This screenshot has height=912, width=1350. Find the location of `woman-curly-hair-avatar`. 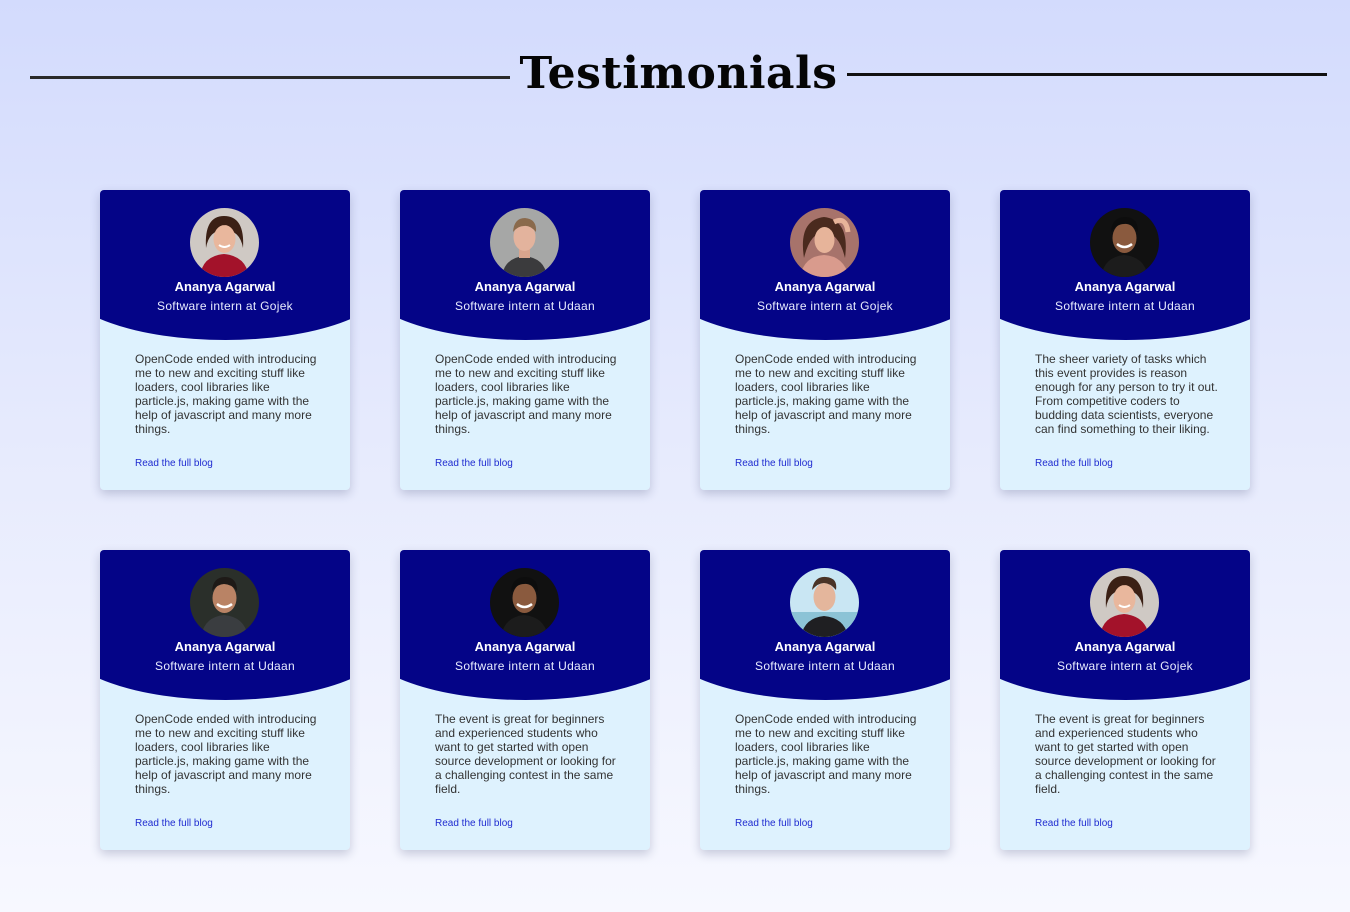

woman-curly-hair-avatar is located at coordinates (824, 242).